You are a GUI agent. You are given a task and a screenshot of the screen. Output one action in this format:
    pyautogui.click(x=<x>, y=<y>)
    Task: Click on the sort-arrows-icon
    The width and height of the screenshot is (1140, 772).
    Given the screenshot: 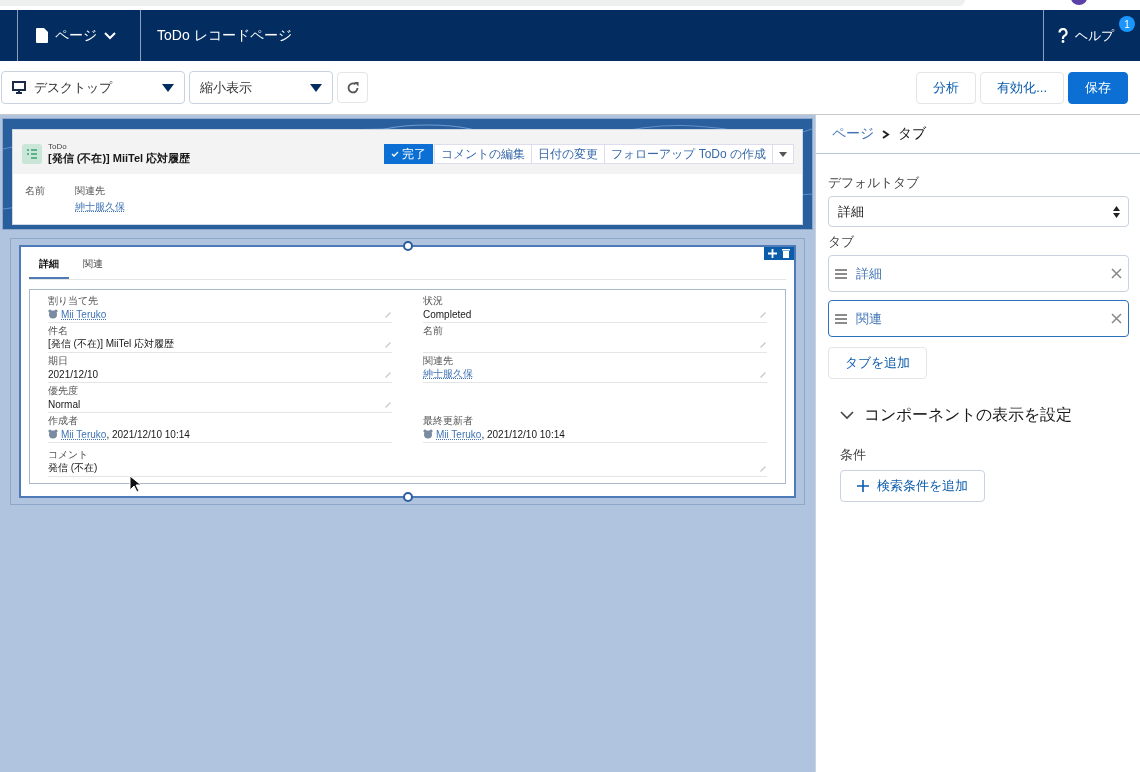 What is the action you would take?
    pyautogui.click(x=1116, y=211)
    